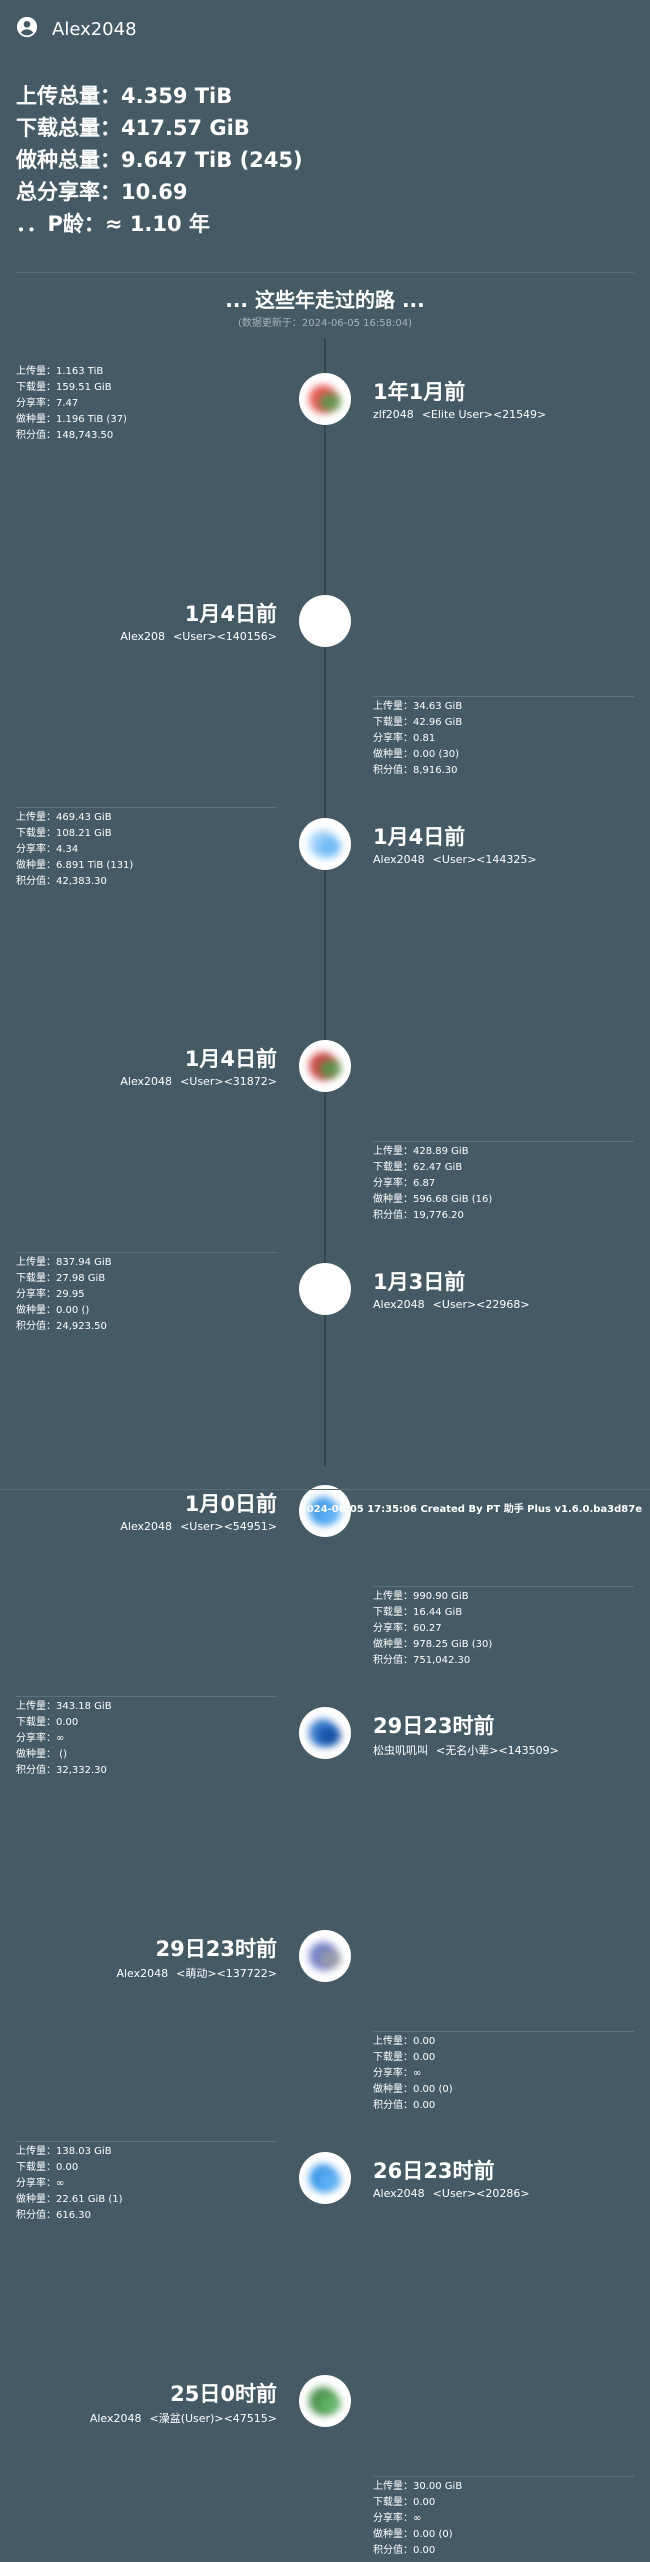  Describe the element at coordinates (427, 1628) in the screenshot. I see `stat-value: 60.27` at that location.